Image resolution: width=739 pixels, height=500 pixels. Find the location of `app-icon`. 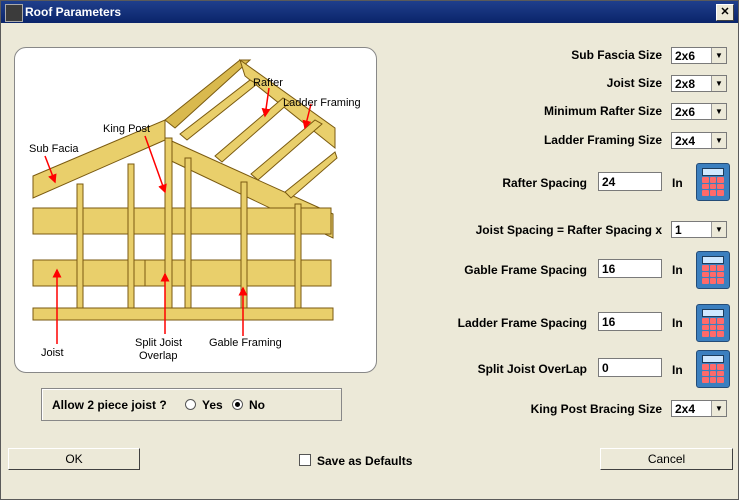

app-icon is located at coordinates (14, 13).